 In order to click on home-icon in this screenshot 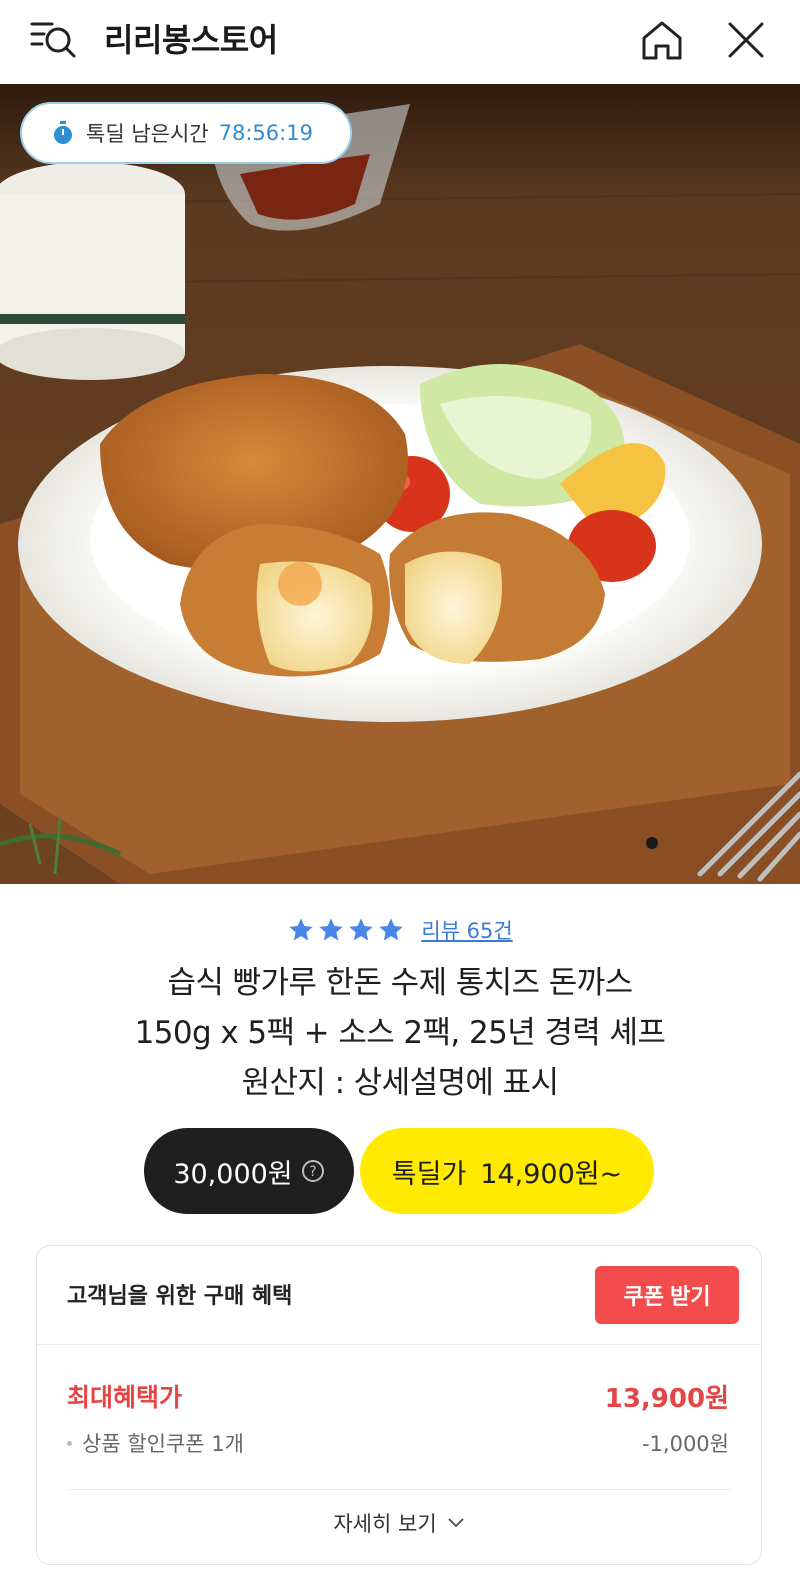, I will do `click(662, 40)`.